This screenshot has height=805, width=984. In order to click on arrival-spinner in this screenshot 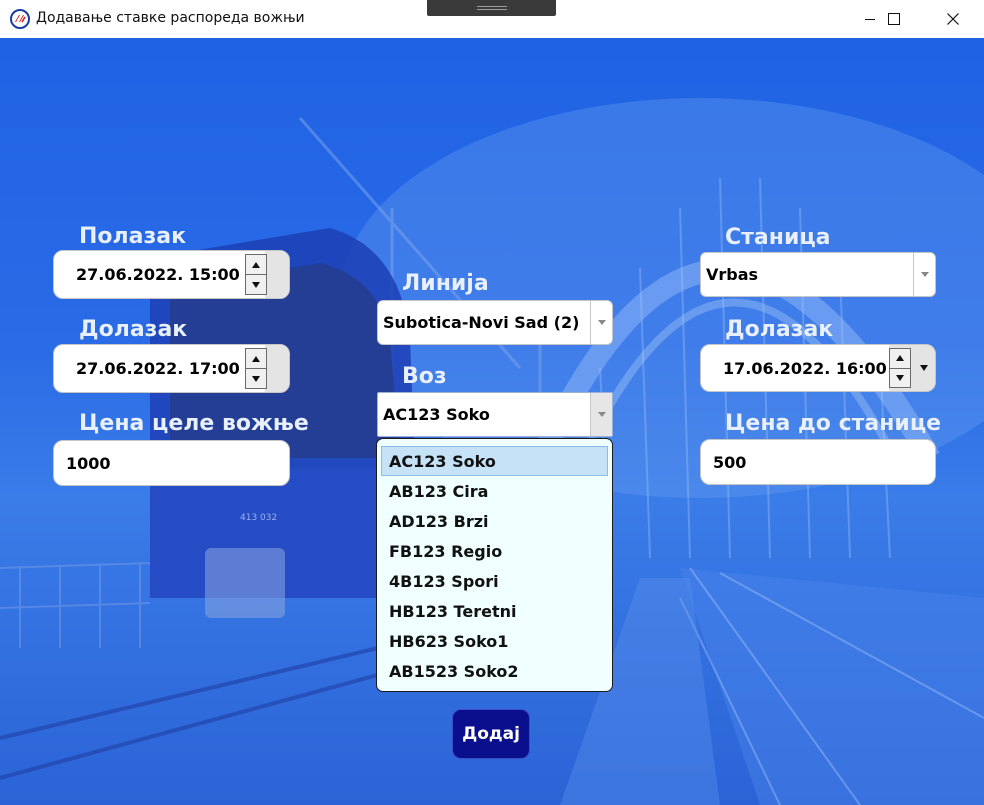, I will do `click(256, 368)`.